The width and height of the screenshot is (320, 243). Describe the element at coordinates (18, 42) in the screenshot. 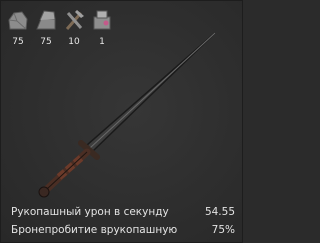

I see `cost-value: 75` at that location.